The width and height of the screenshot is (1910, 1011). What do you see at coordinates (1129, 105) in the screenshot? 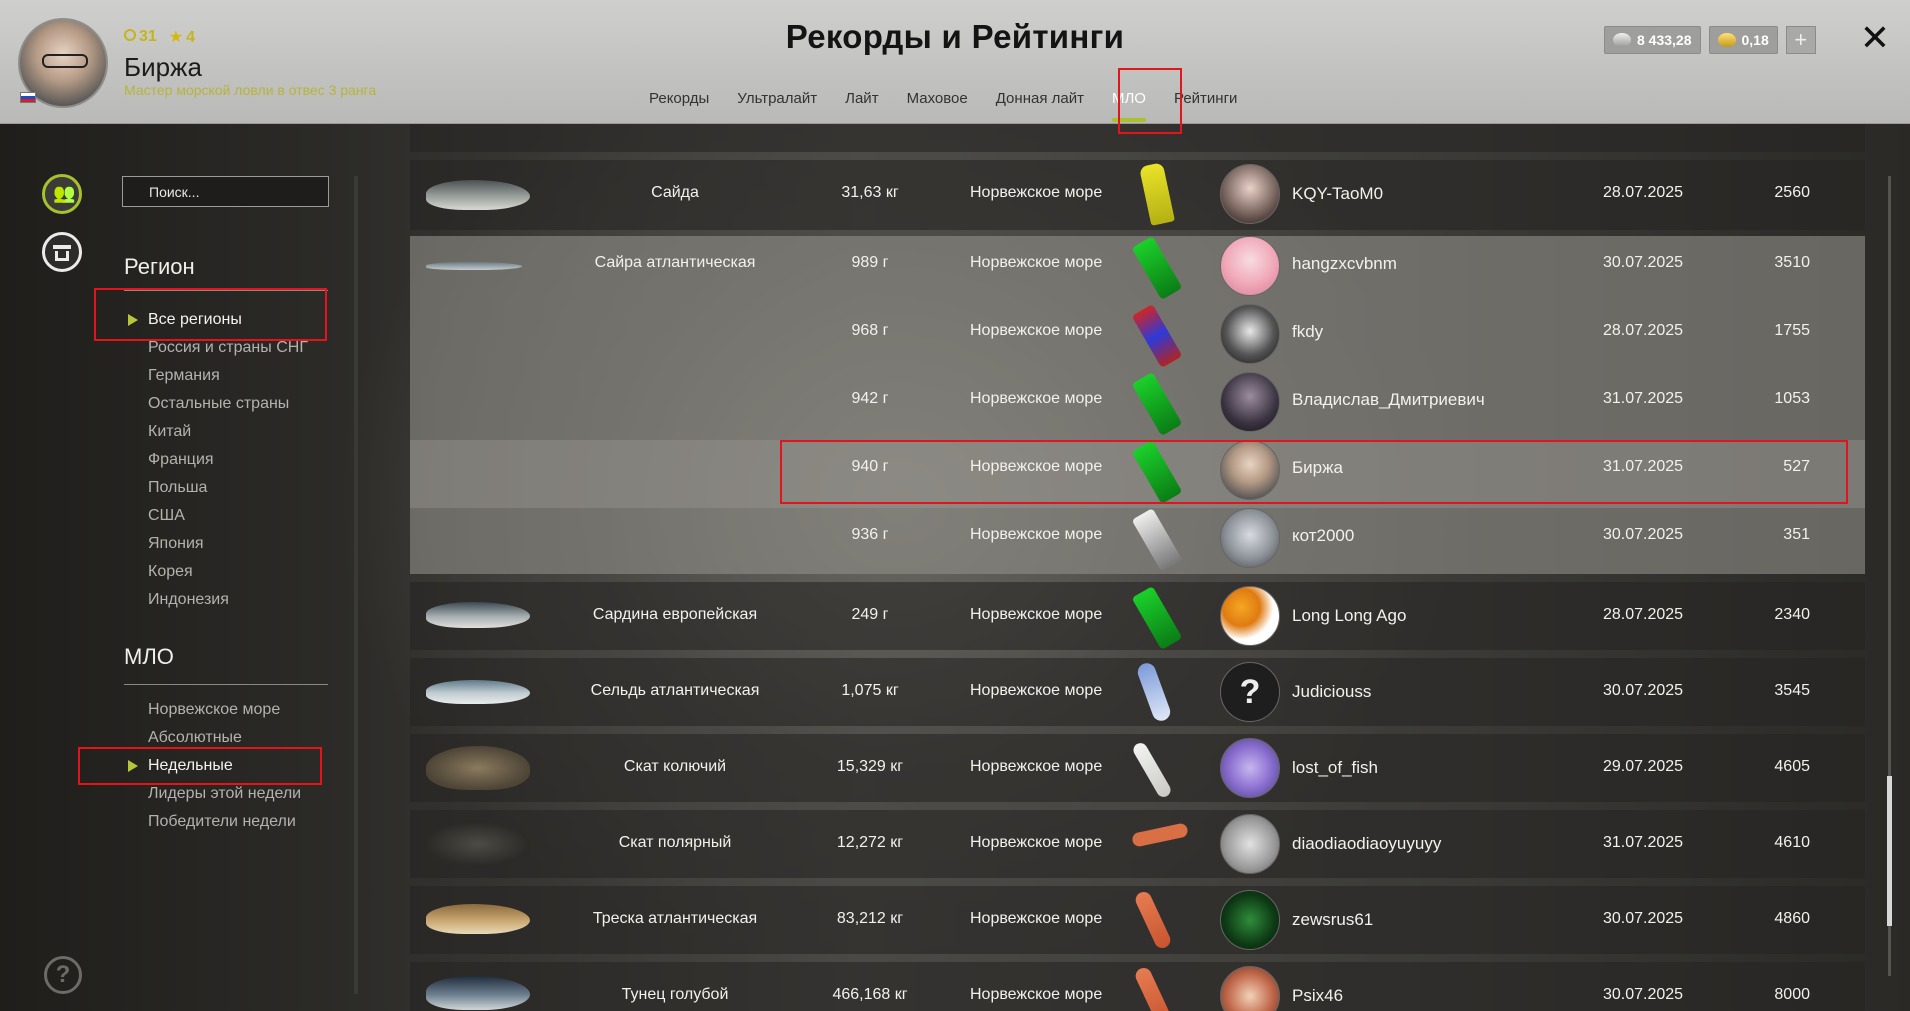
I see `tab-mlo: МЛО` at bounding box center [1129, 105].